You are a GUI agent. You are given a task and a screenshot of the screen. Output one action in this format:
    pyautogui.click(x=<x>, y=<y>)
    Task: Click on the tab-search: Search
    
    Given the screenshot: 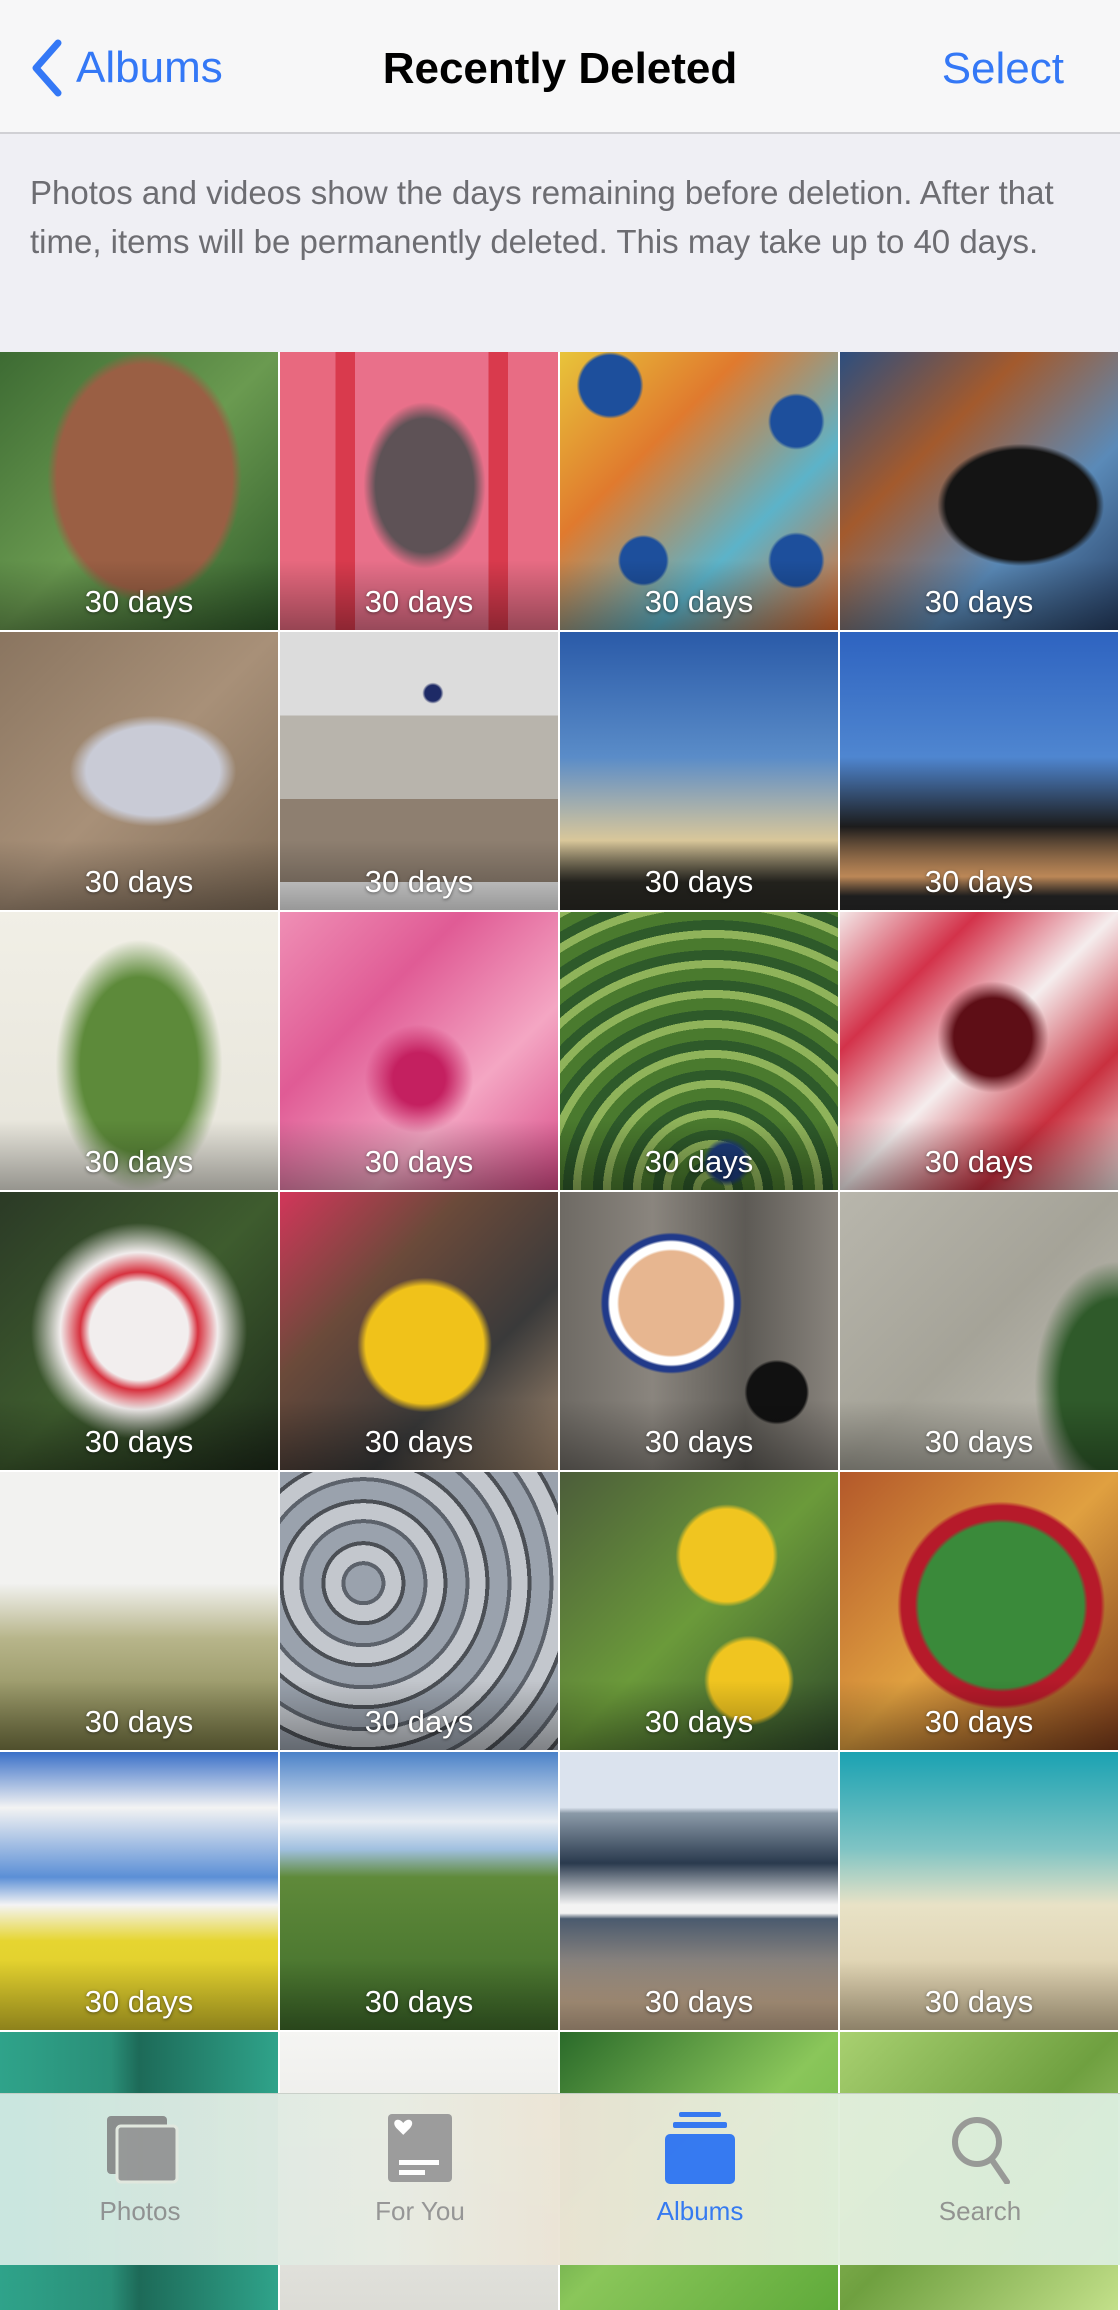 What is the action you would take?
    pyautogui.click(x=980, y=2169)
    